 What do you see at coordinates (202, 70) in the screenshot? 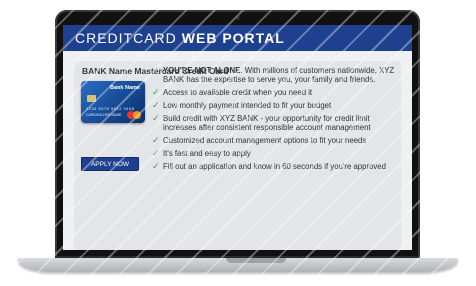
I see `feature-lead: YOU'RE NOT ALONE` at bounding box center [202, 70].